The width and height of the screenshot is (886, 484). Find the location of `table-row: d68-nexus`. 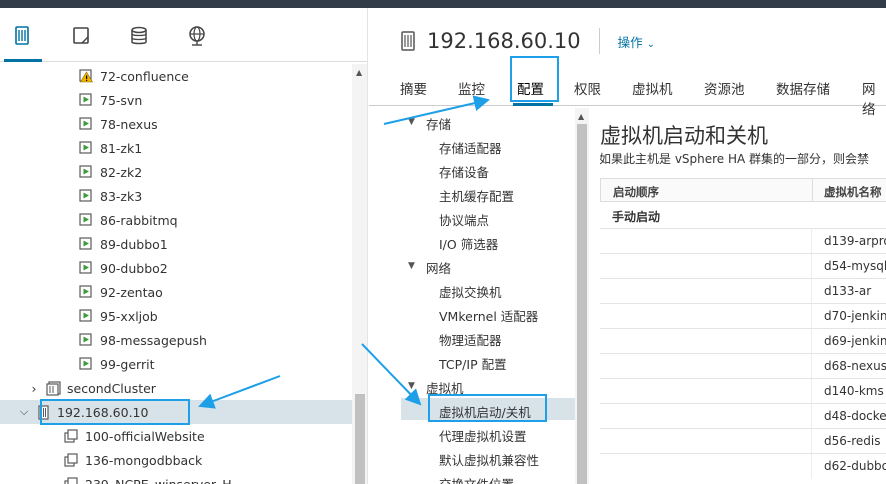

table-row: d68-nexus is located at coordinates (743, 366).